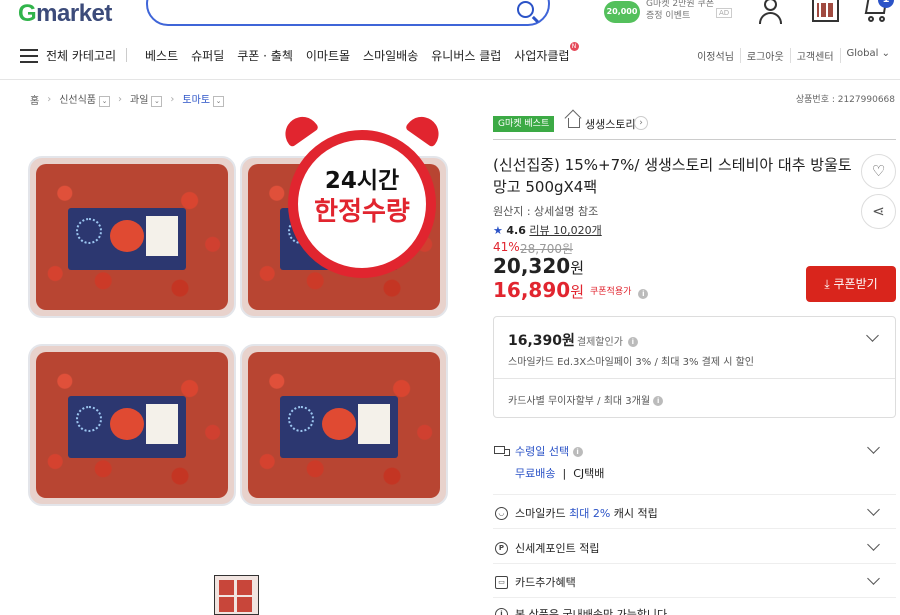 The image size is (900, 615). Describe the element at coordinates (524, 124) in the screenshot. I see `gmarket-best-badge: G마켓 베스트` at that location.